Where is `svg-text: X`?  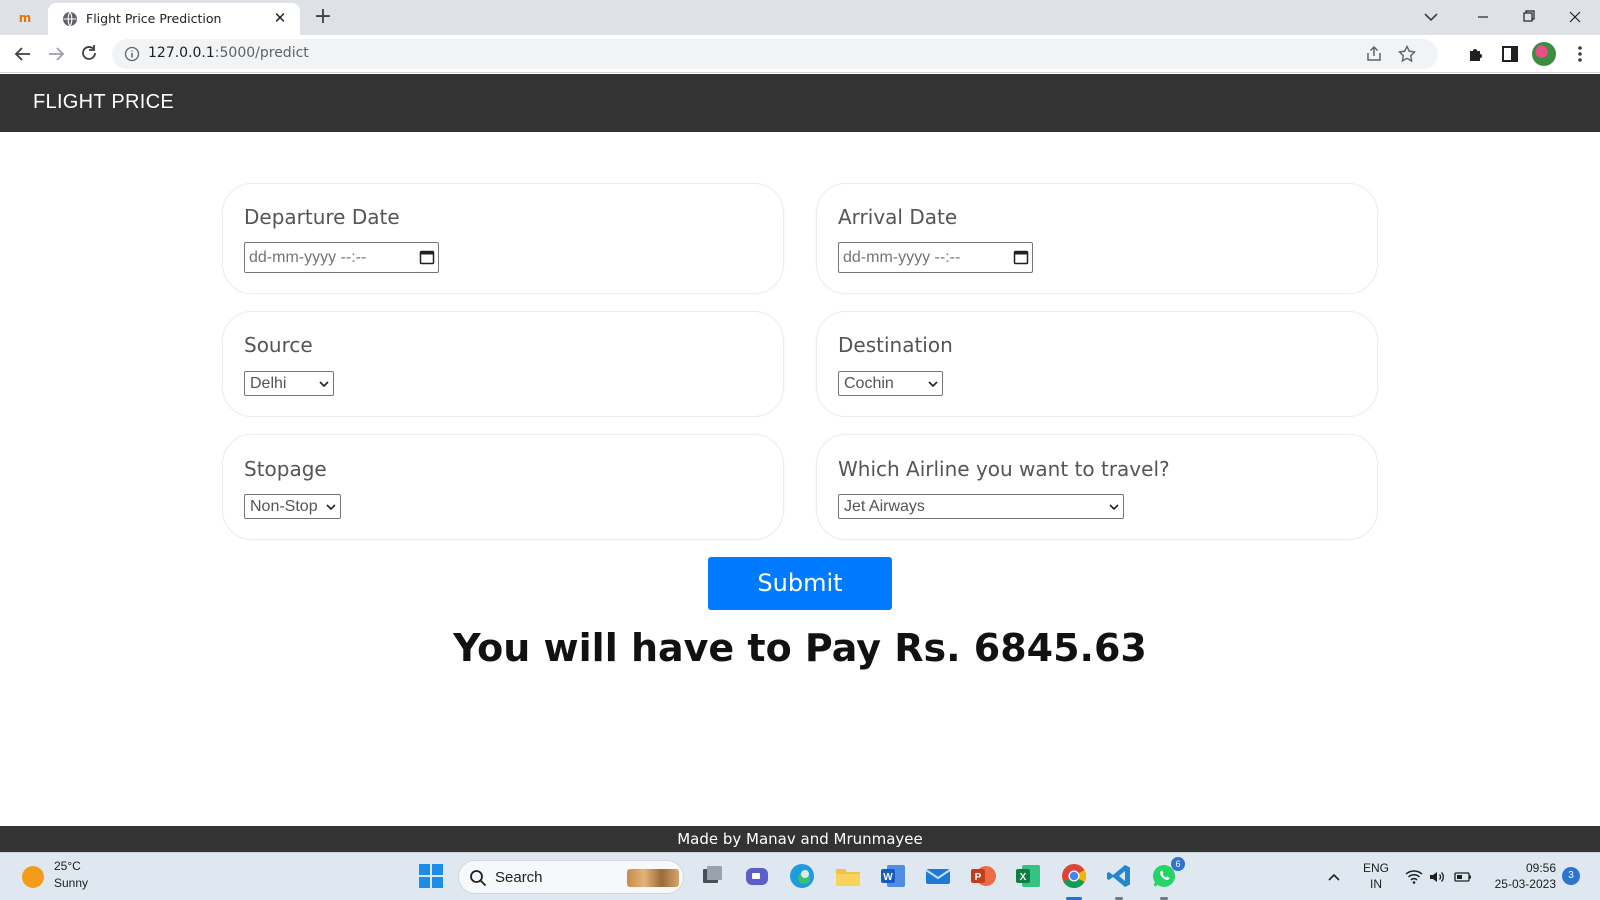 svg-text: X is located at coordinates (1023, 877).